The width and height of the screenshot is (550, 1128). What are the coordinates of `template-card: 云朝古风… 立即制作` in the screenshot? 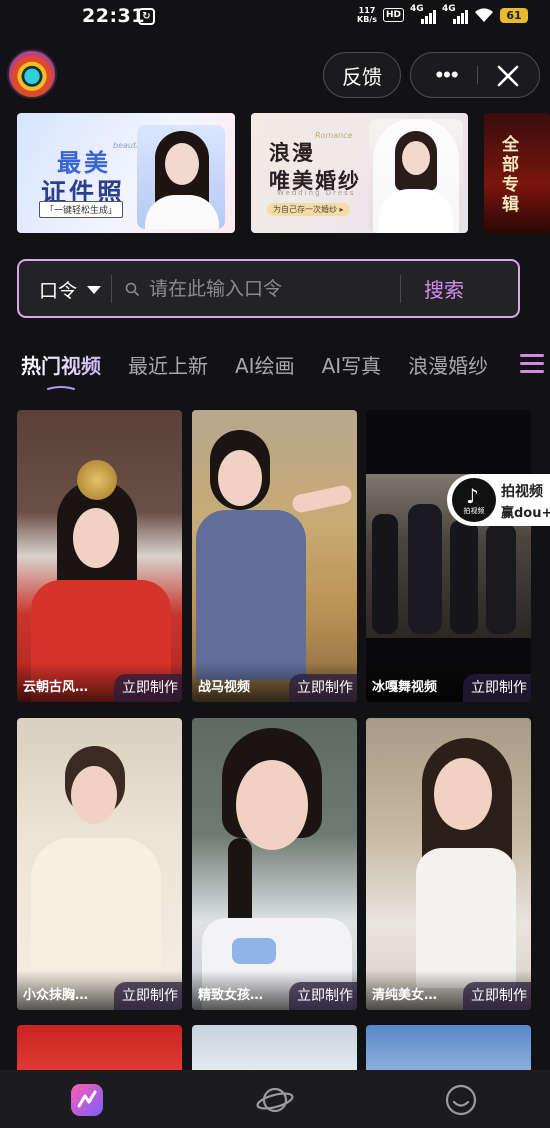 It's located at (99, 556).